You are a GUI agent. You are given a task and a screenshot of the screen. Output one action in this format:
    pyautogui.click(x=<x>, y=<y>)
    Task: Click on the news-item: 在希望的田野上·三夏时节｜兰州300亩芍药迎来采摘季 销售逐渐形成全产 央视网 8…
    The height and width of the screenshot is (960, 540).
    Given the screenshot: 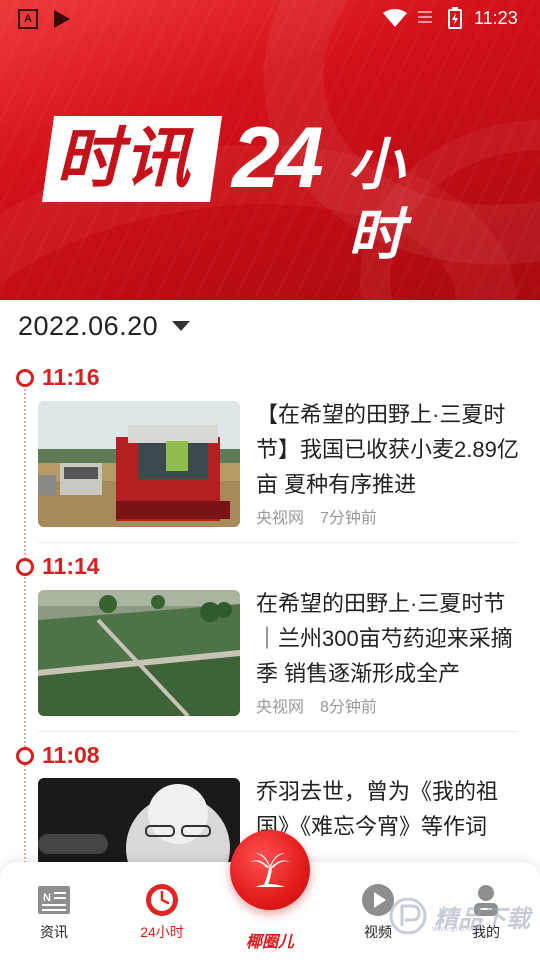 What is the action you would take?
    pyautogui.click(x=278, y=654)
    